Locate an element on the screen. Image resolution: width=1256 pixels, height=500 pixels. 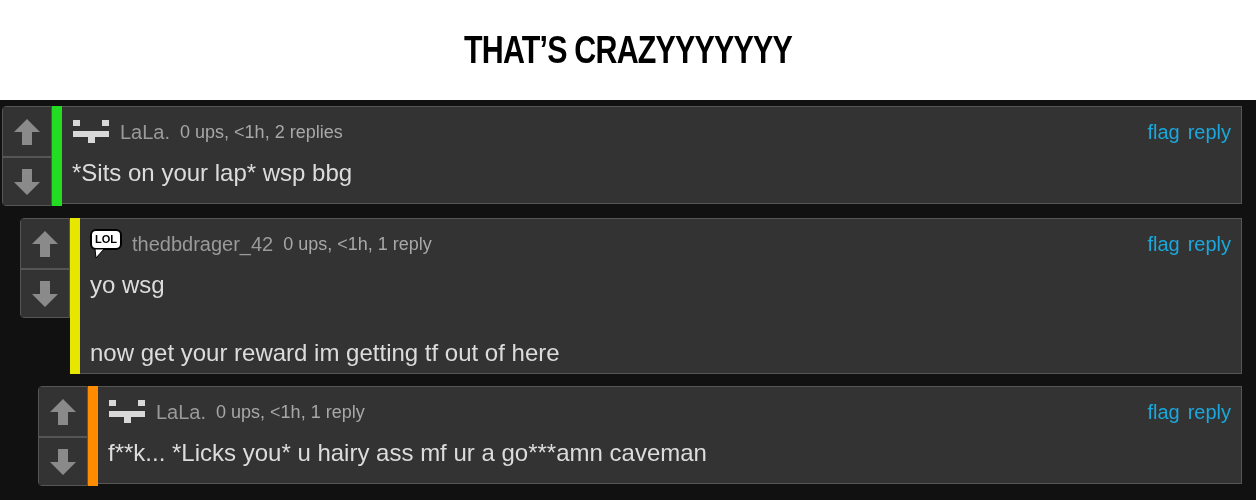
username-link: thedbdrager_42 is located at coordinates (203, 244).